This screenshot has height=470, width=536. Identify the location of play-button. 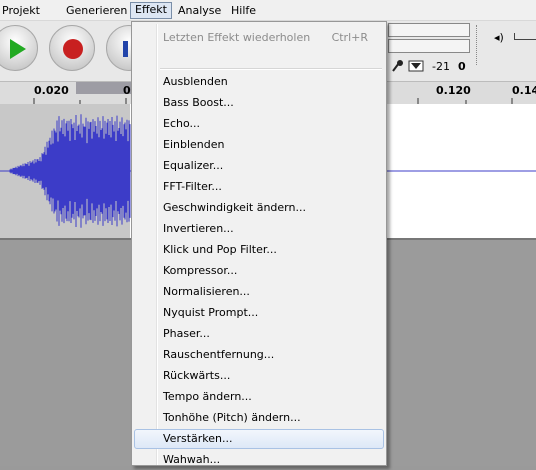
(19, 48).